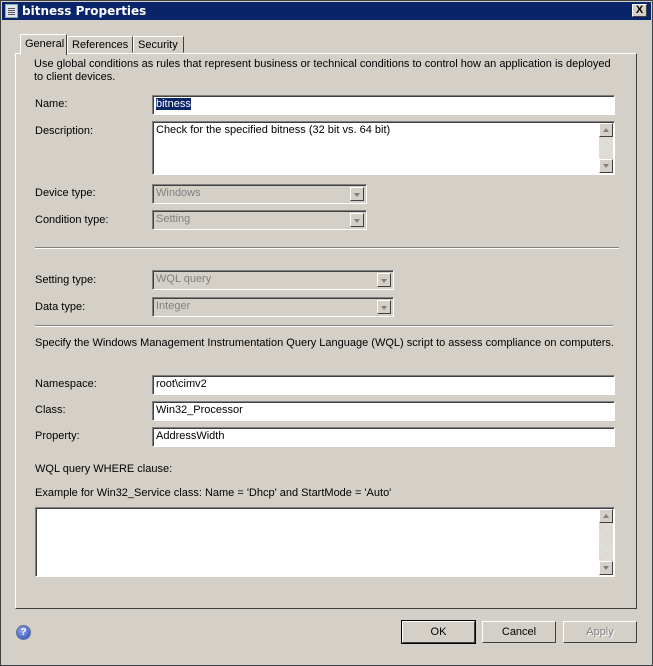 The width and height of the screenshot is (653, 666). Describe the element at coordinates (600, 632) in the screenshot. I see `apply-button: Apply` at that location.